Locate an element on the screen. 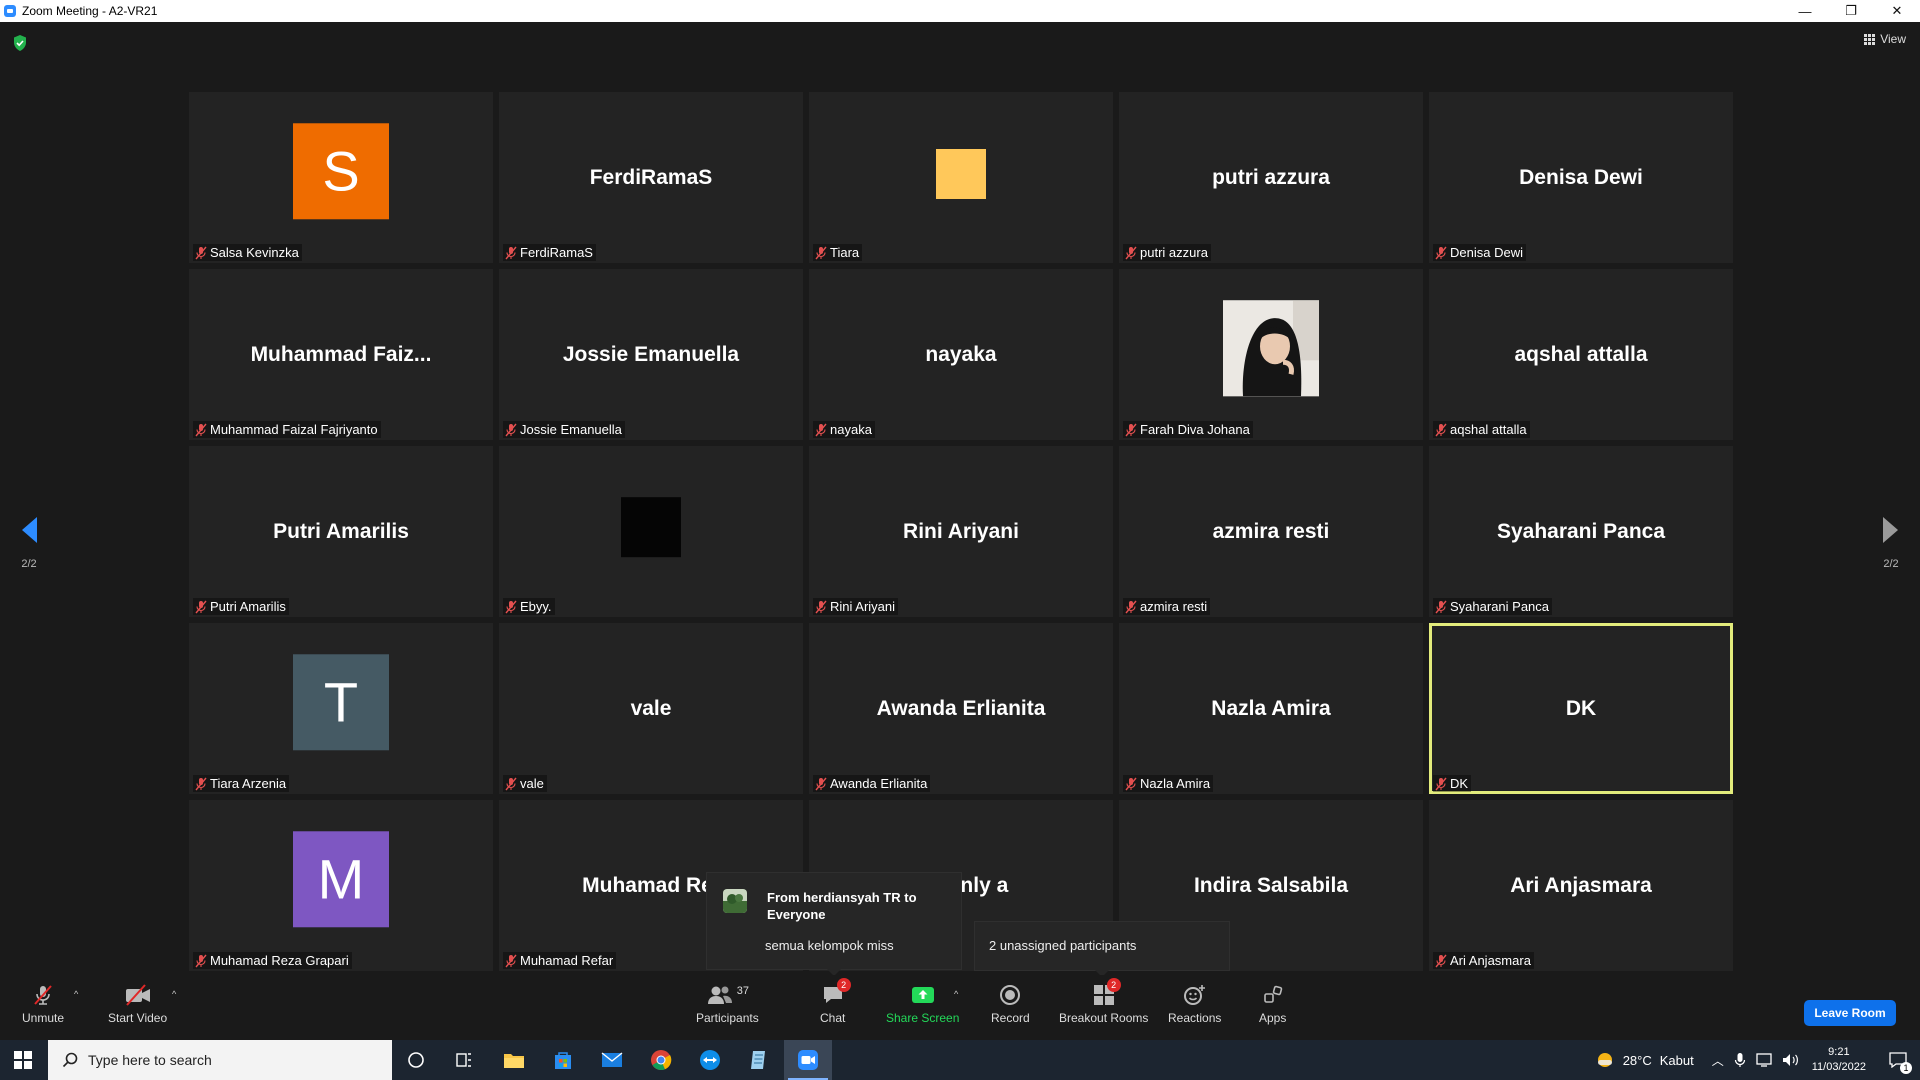  participant-name-label: Tiara is located at coordinates (838, 252).